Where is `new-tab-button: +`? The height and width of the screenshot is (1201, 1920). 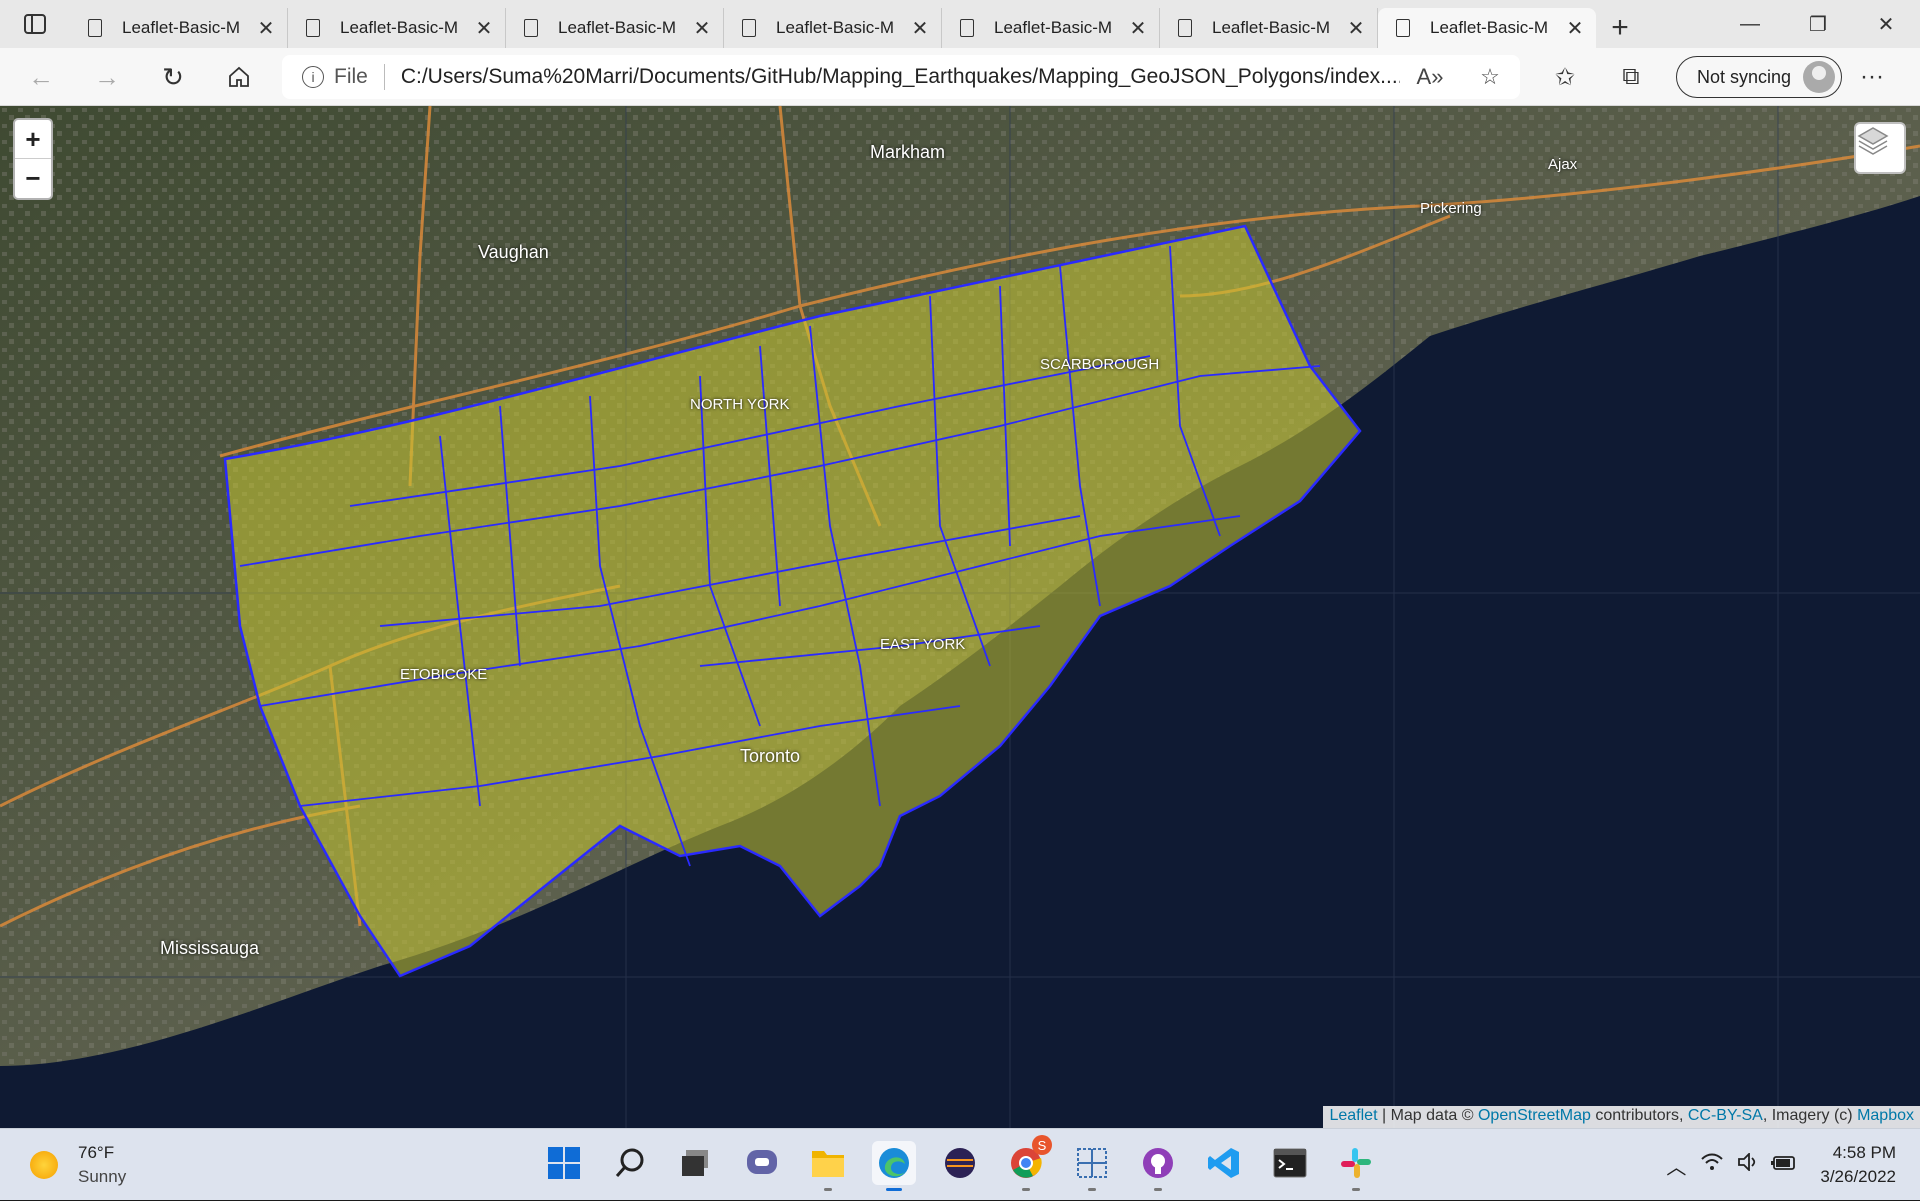
new-tab-button: + is located at coordinates (1620, 28).